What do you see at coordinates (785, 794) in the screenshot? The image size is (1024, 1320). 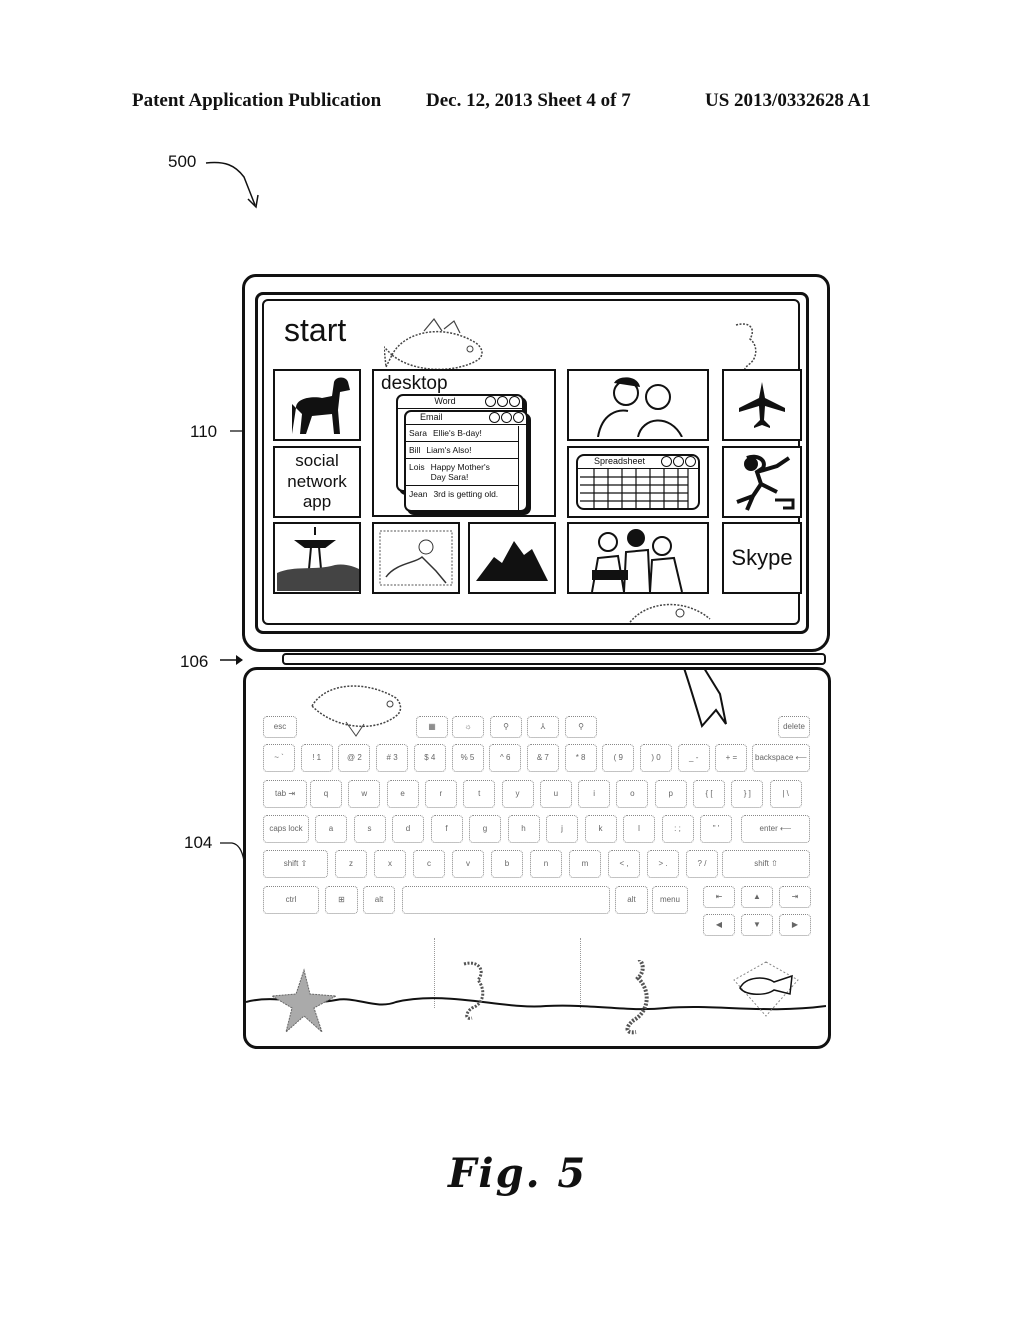 I see `key-letter: | \` at bounding box center [785, 794].